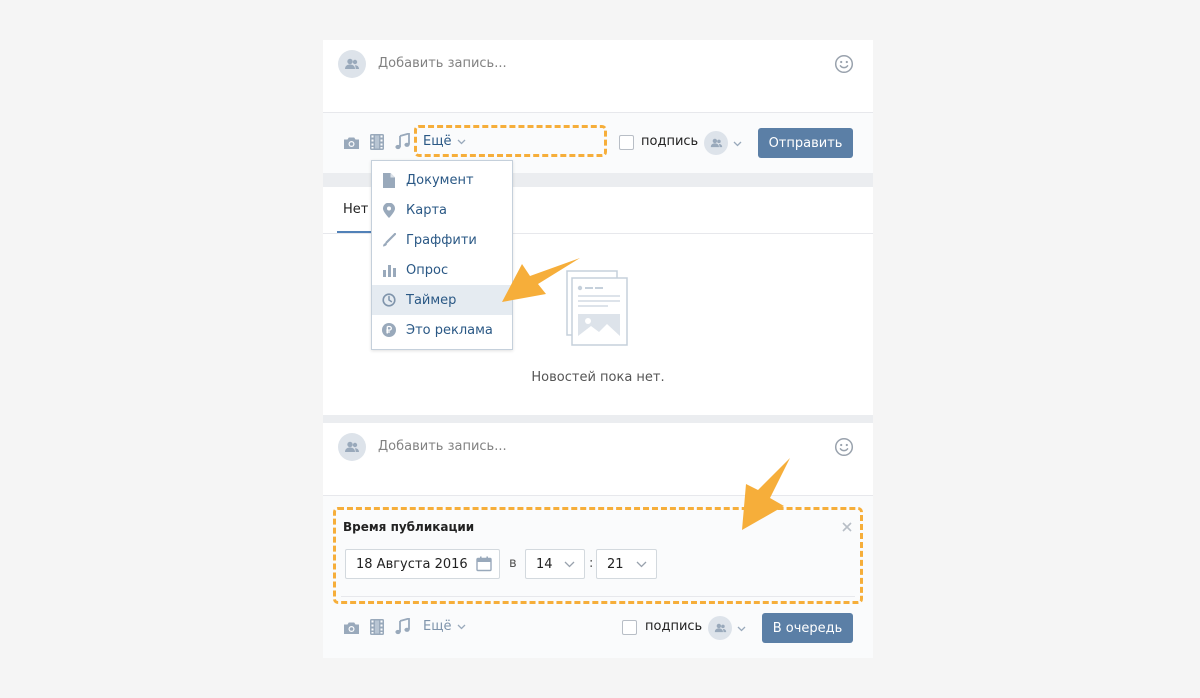 This screenshot has width=1200, height=698. Describe the element at coordinates (805, 143) in the screenshot. I see `send-button: Отправить` at that location.